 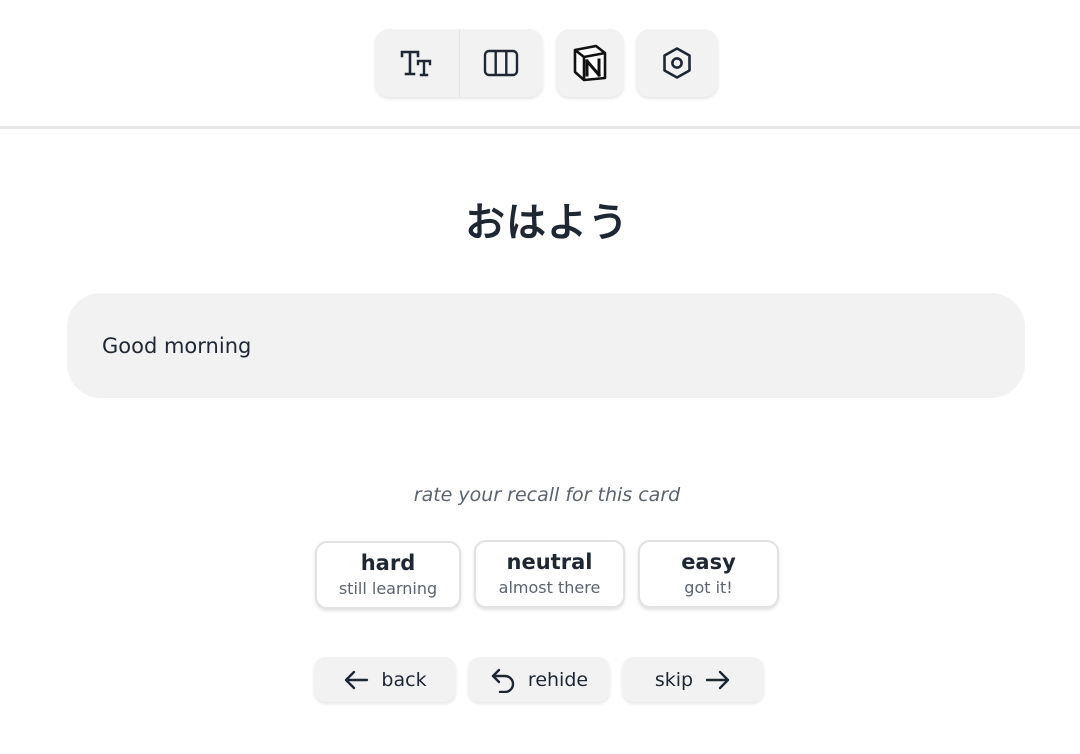 I want to click on rehide-button: rehide, so click(x=539, y=679).